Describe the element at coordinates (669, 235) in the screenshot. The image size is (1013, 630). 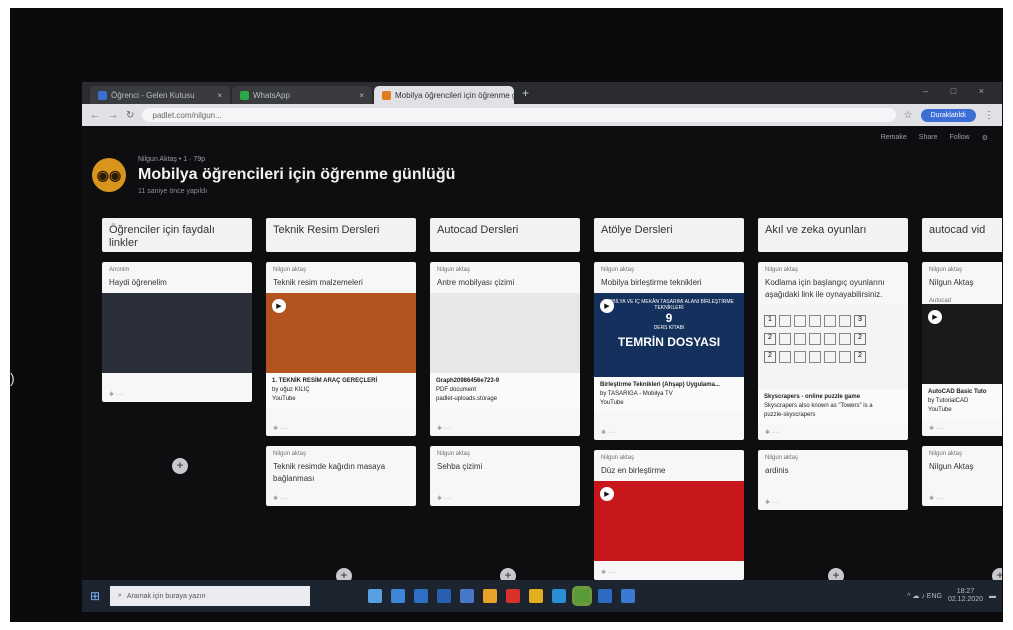
I see `column-heading: Atölye Dersleri` at that location.